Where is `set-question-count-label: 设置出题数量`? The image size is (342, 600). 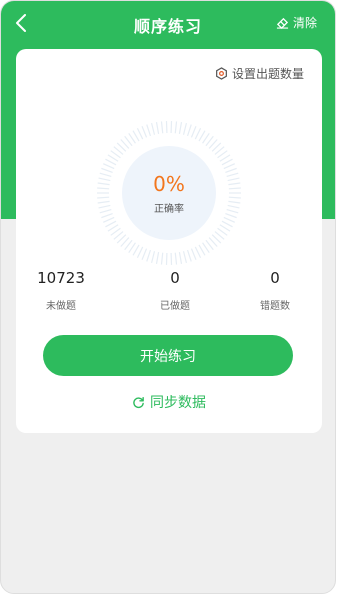
set-question-count-label: 设置出题数量 is located at coordinates (267, 74).